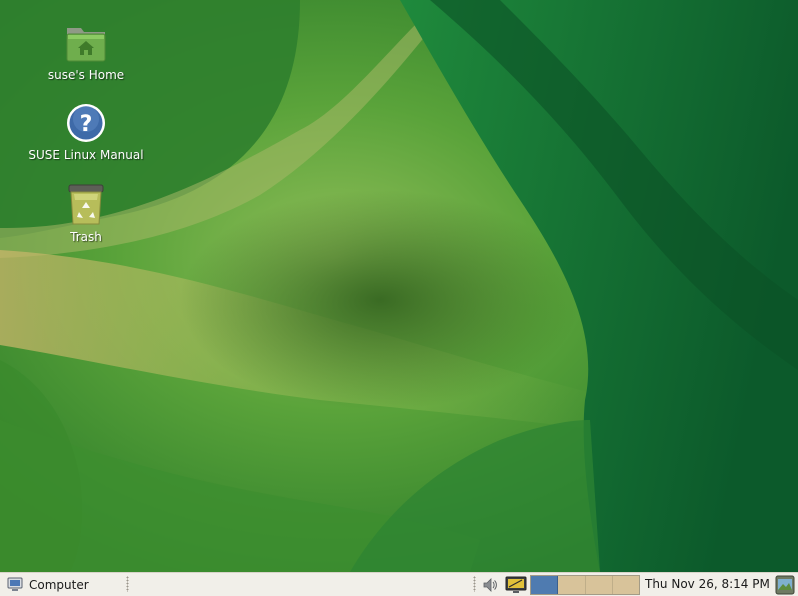 Image resolution: width=798 pixels, height=596 pixels. Describe the element at coordinates (86, 204) in the screenshot. I see `trash-icon` at that location.